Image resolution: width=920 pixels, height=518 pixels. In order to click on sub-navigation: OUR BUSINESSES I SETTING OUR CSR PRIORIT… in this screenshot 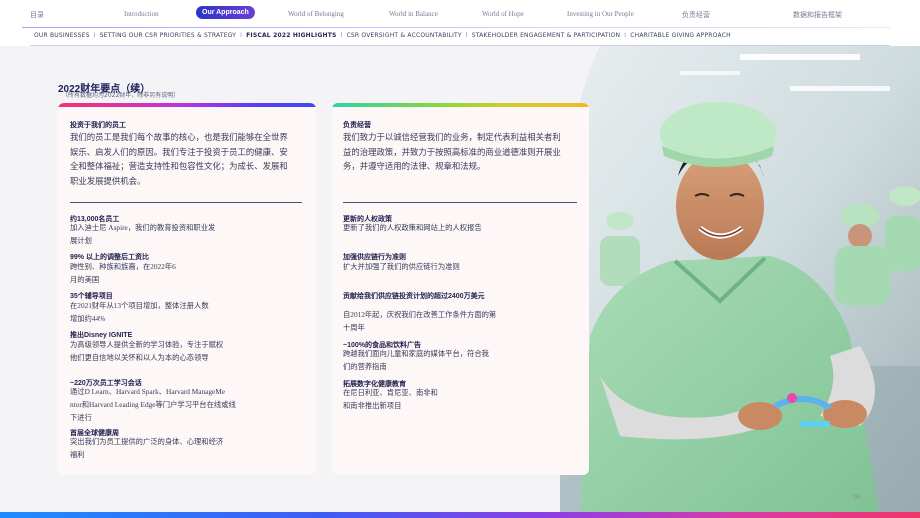, I will do `click(460, 37)`.